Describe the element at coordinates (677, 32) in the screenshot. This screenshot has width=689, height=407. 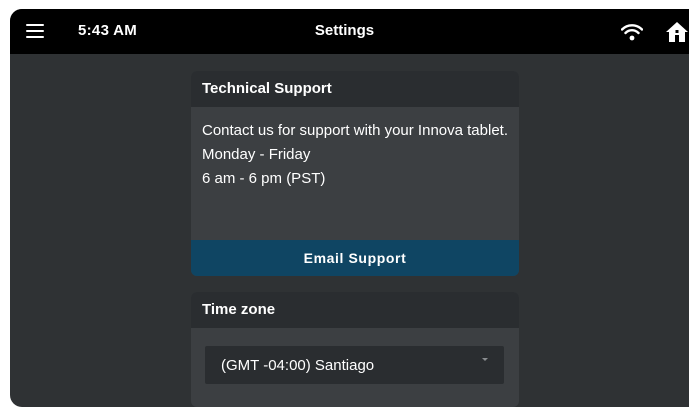
I see `home-icon` at that location.